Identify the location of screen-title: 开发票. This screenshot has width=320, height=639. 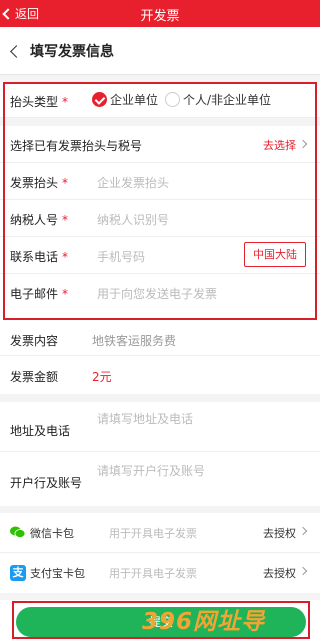
(160, 16).